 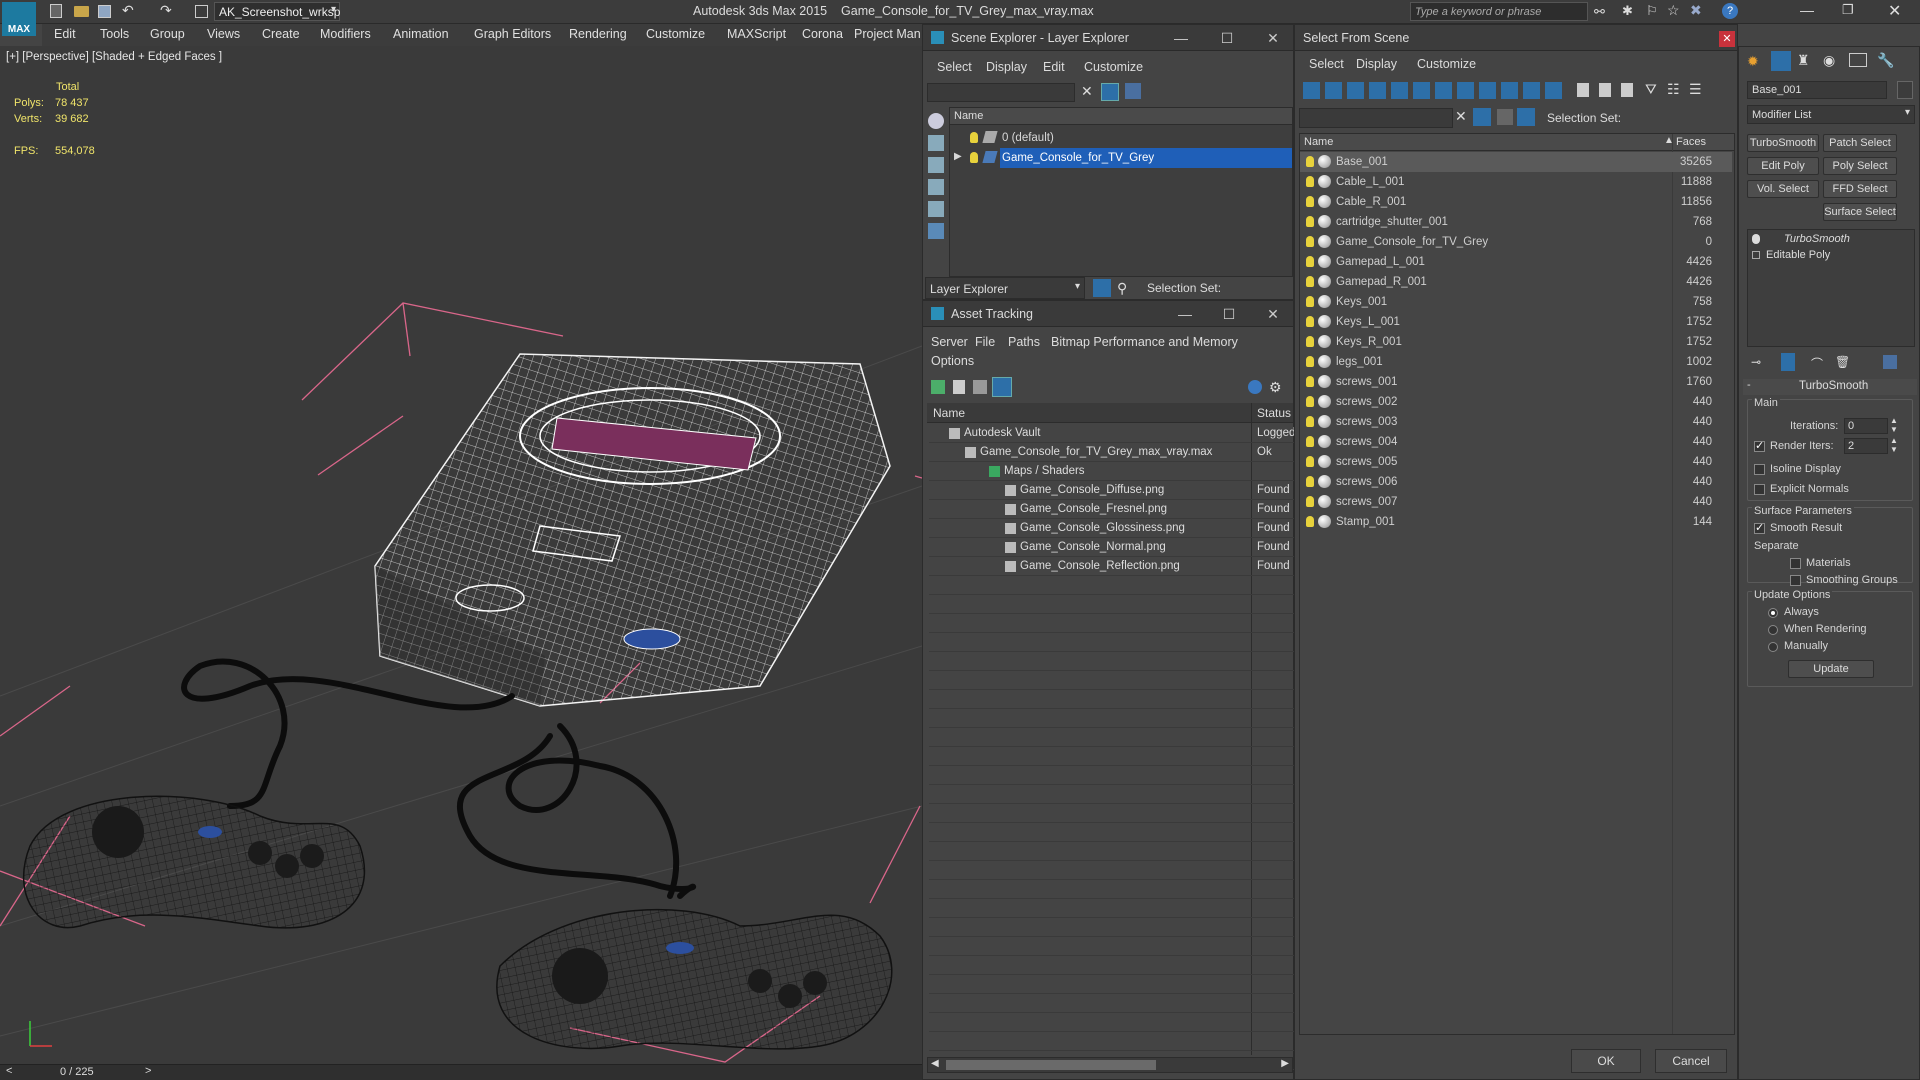 I want to click on at-menu-options: Options, so click(x=952, y=361).